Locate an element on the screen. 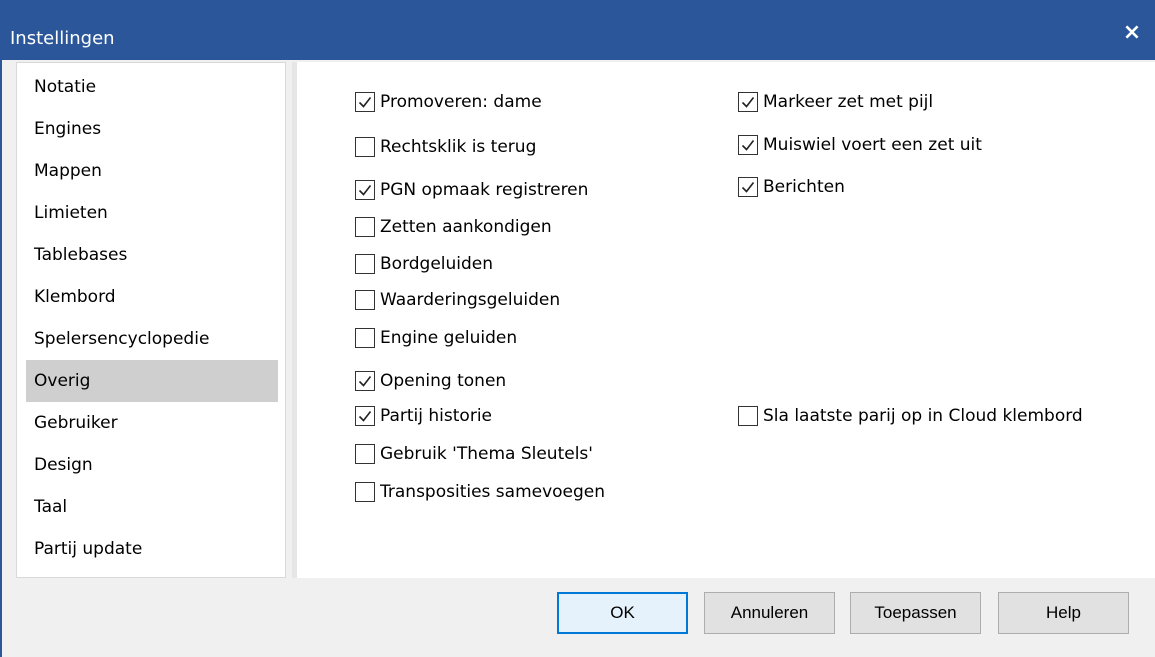 Image resolution: width=1155 pixels, height=657 pixels. checkbox-label: Berichten is located at coordinates (804, 187).